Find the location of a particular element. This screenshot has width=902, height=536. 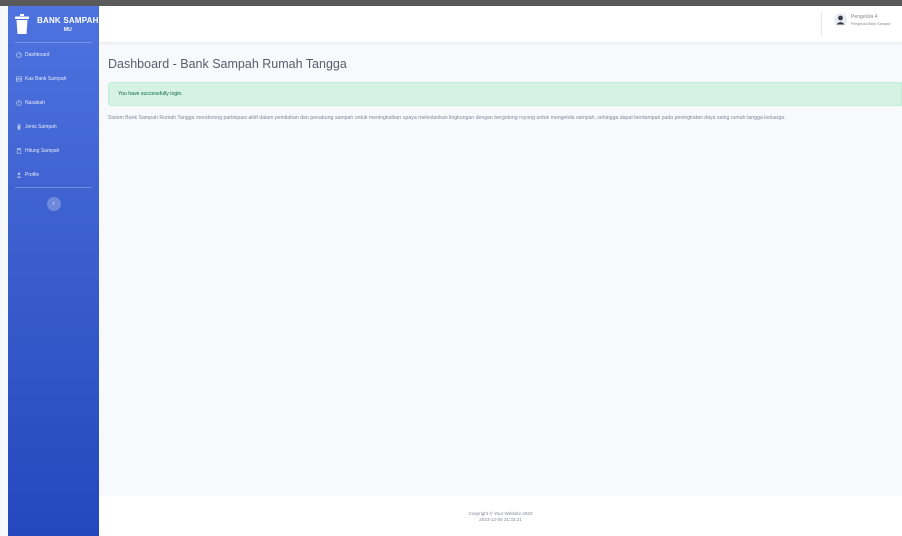

table-icon is located at coordinates (18, 79).